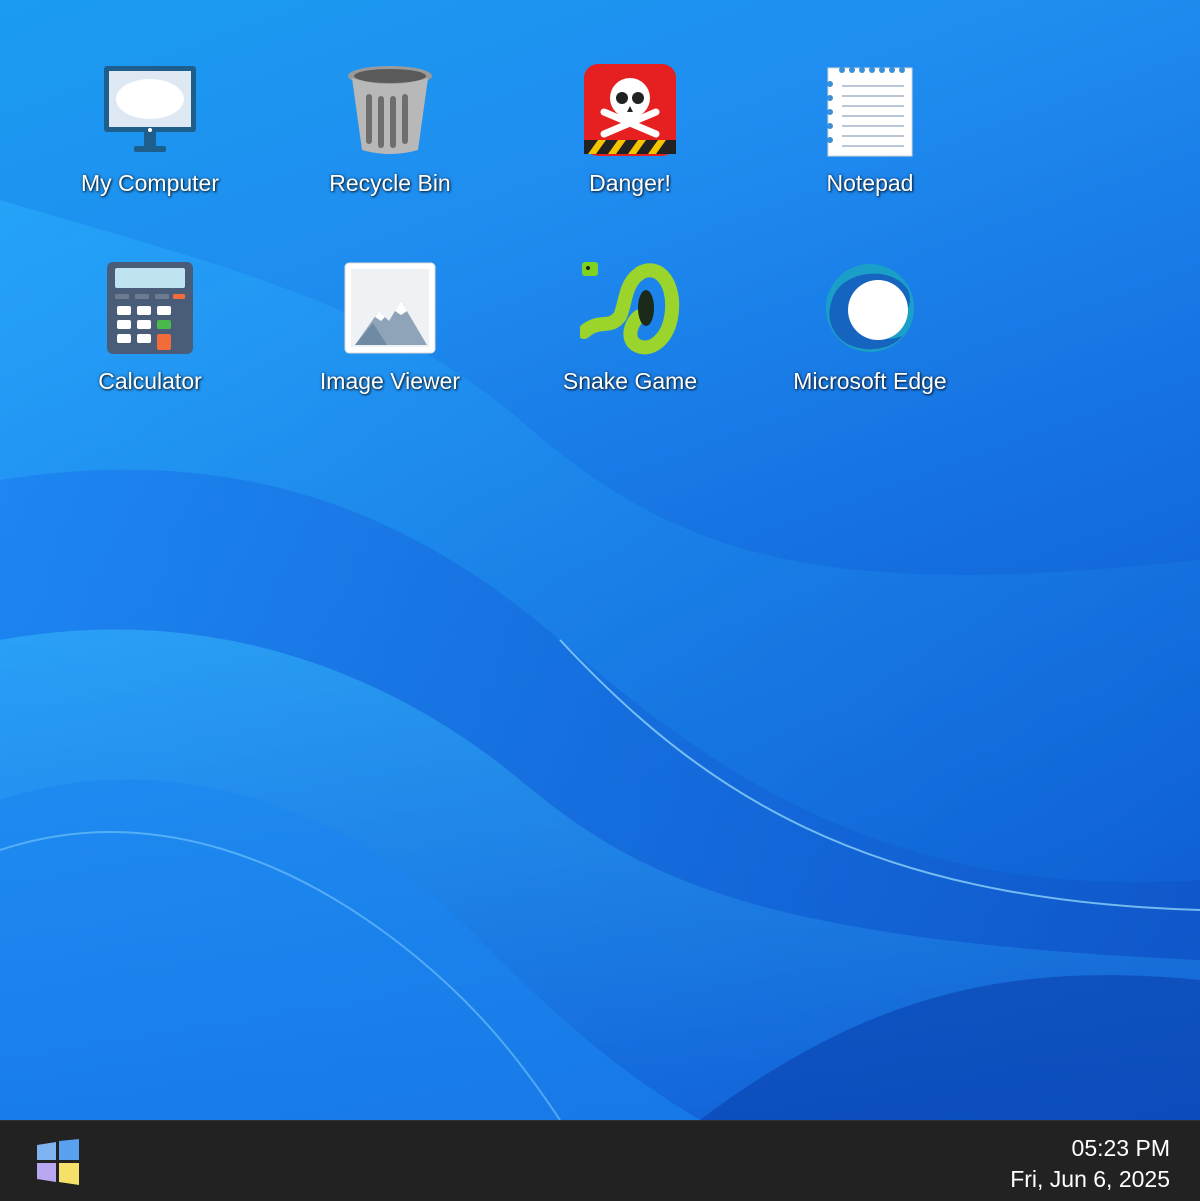 The width and height of the screenshot is (1200, 1201). Describe the element at coordinates (390, 381) in the screenshot. I see `desktop-icon-label: Image Viewer` at that location.